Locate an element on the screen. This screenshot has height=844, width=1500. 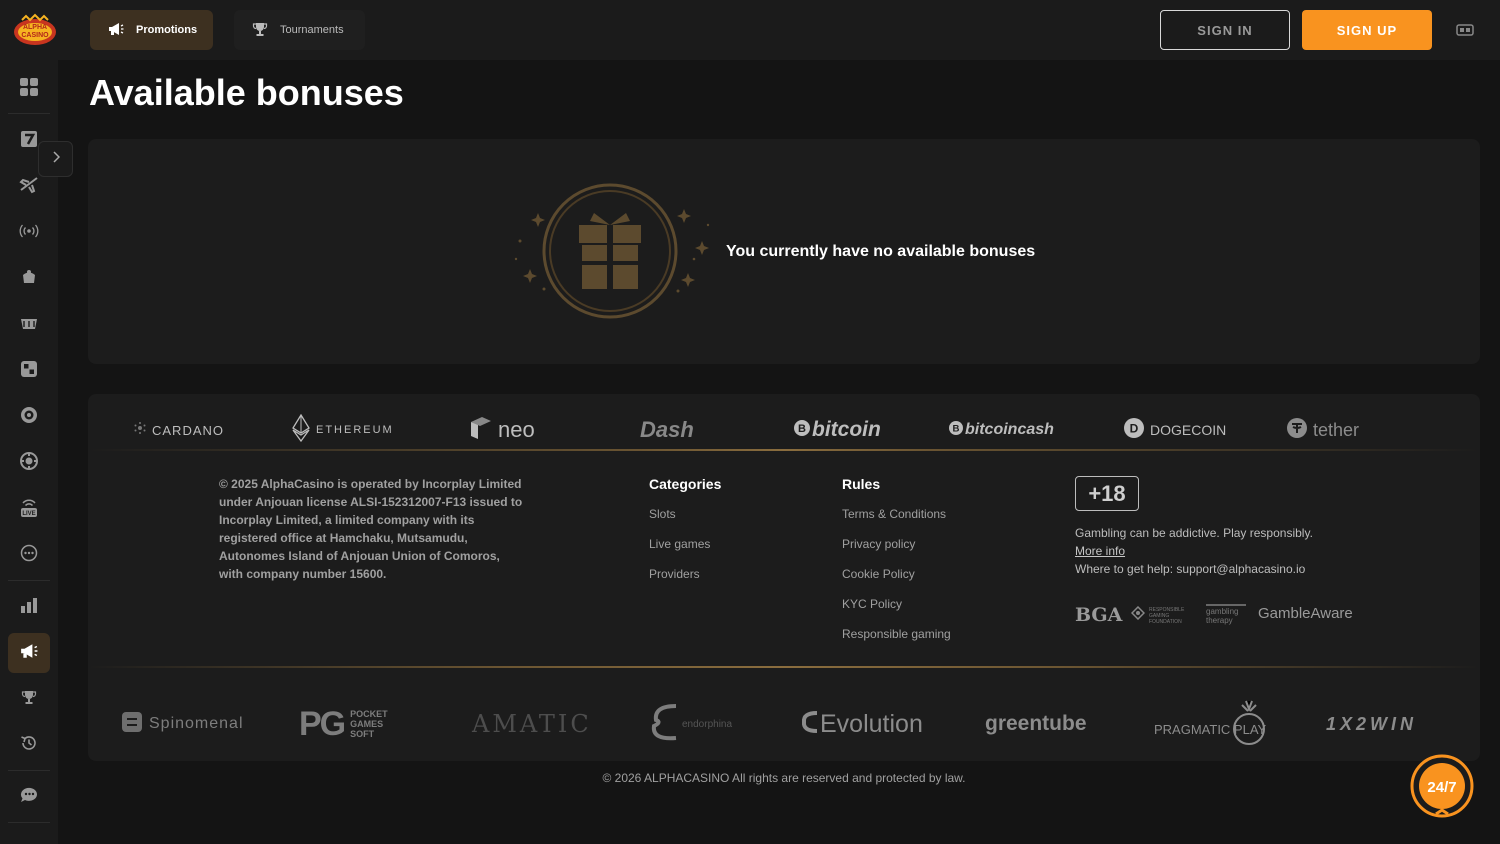
sidebar-item-home is located at coordinates (29, 89).